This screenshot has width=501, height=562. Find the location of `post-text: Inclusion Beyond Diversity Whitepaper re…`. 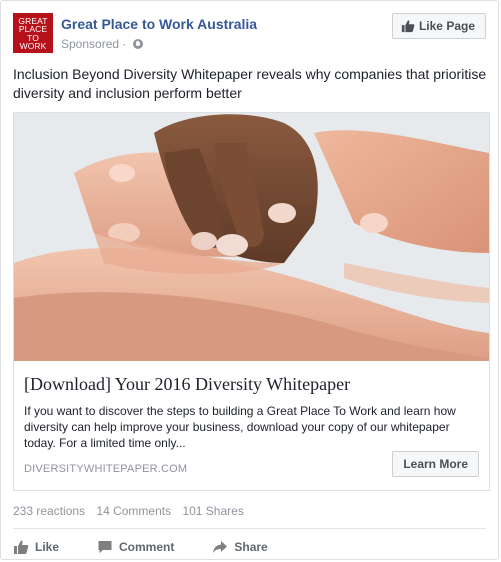

post-text: Inclusion Beyond Diversity Whitepaper re… is located at coordinates (250, 83).